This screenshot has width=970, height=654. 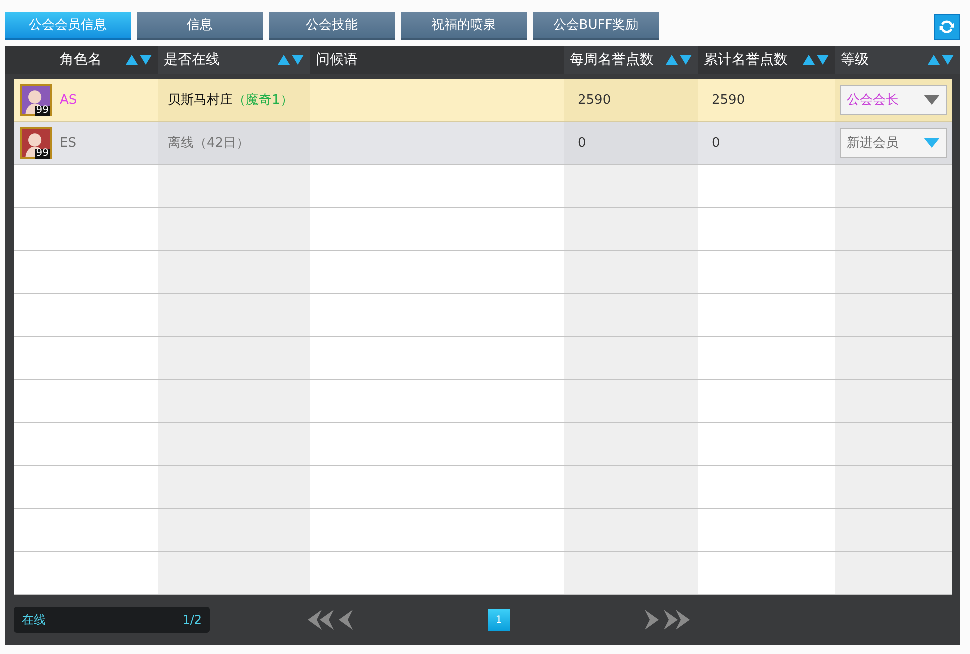 What do you see at coordinates (231, 100) in the screenshot?
I see `online-status: 贝斯马村庄（魔奇1）` at bounding box center [231, 100].